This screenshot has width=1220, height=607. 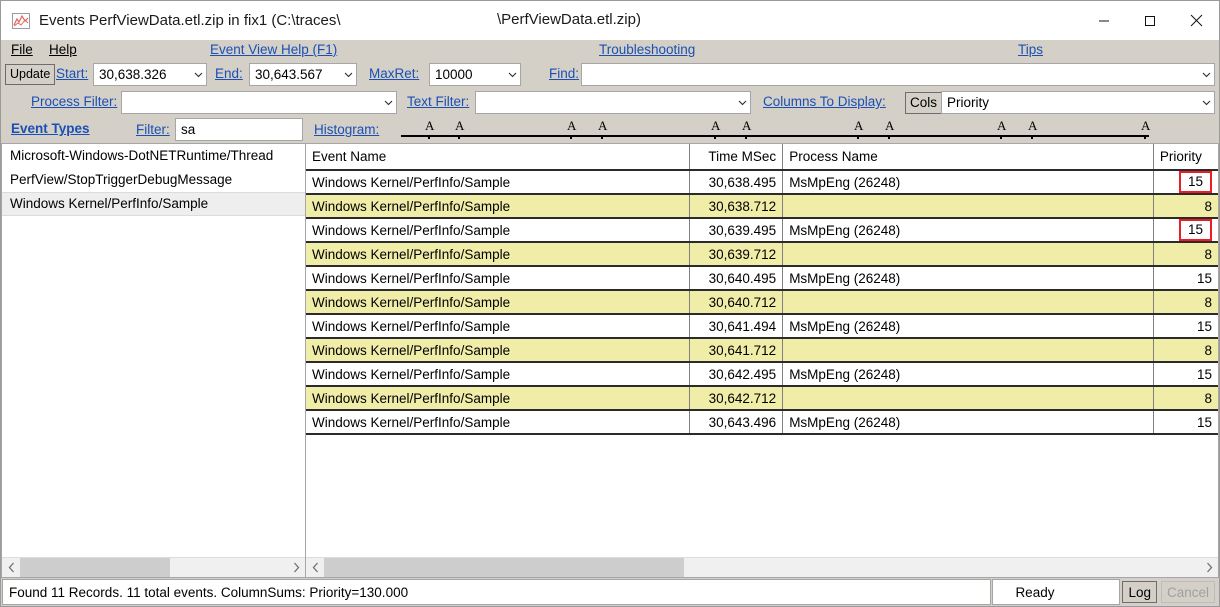 I want to click on cell-time-msec: 30,643.496, so click(x=736, y=422).